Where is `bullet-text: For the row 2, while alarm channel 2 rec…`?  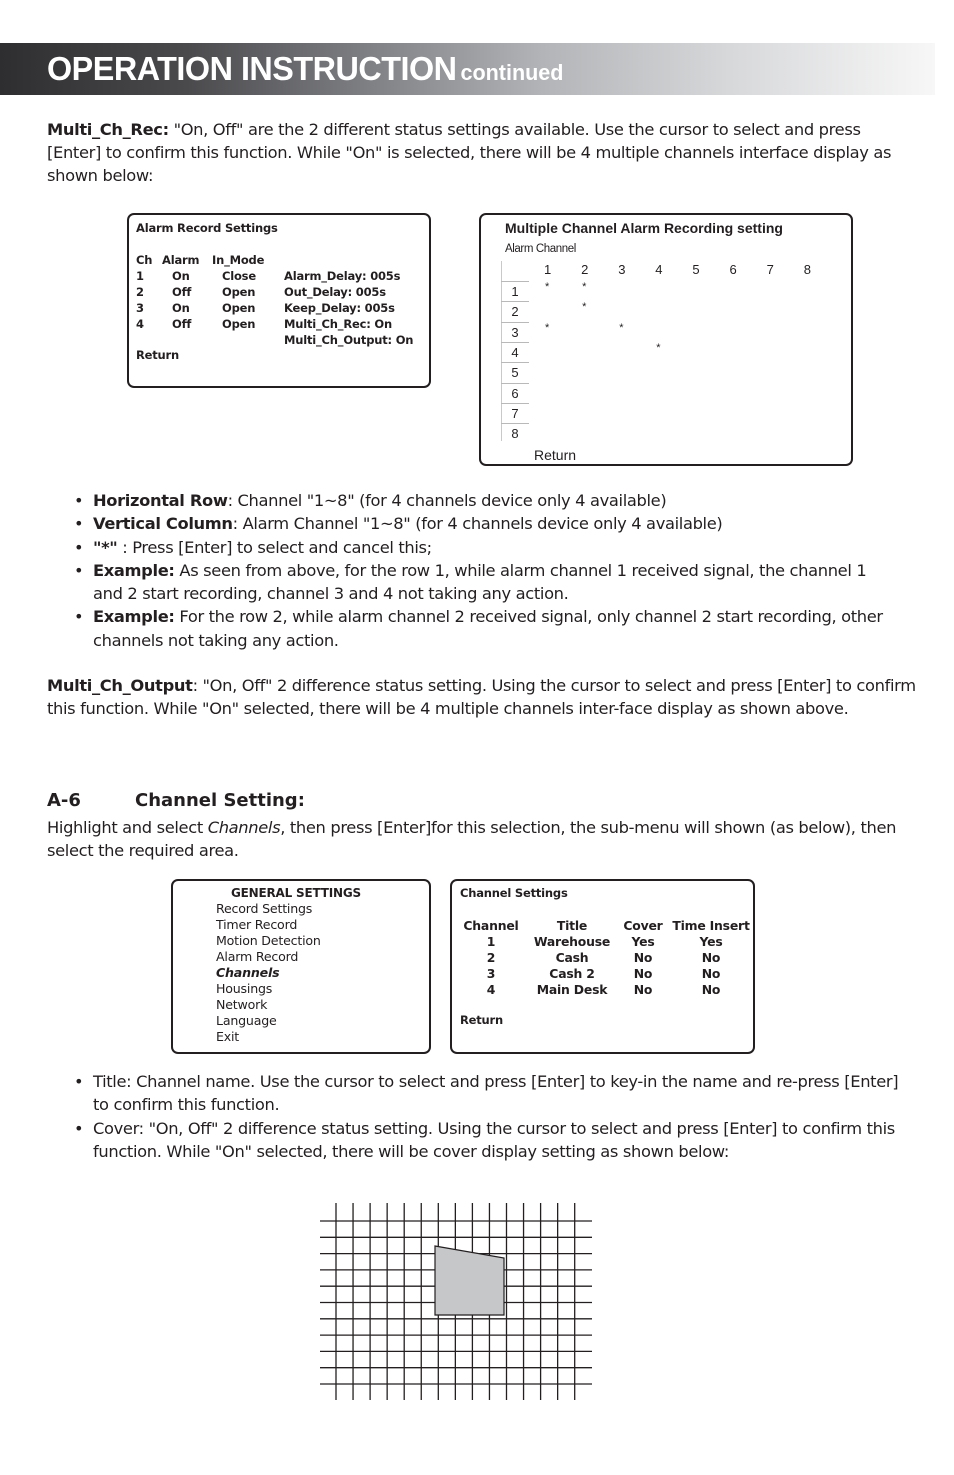 bullet-text: For the row 2, while alarm channel 2 rec… is located at coordinates (488, 628).